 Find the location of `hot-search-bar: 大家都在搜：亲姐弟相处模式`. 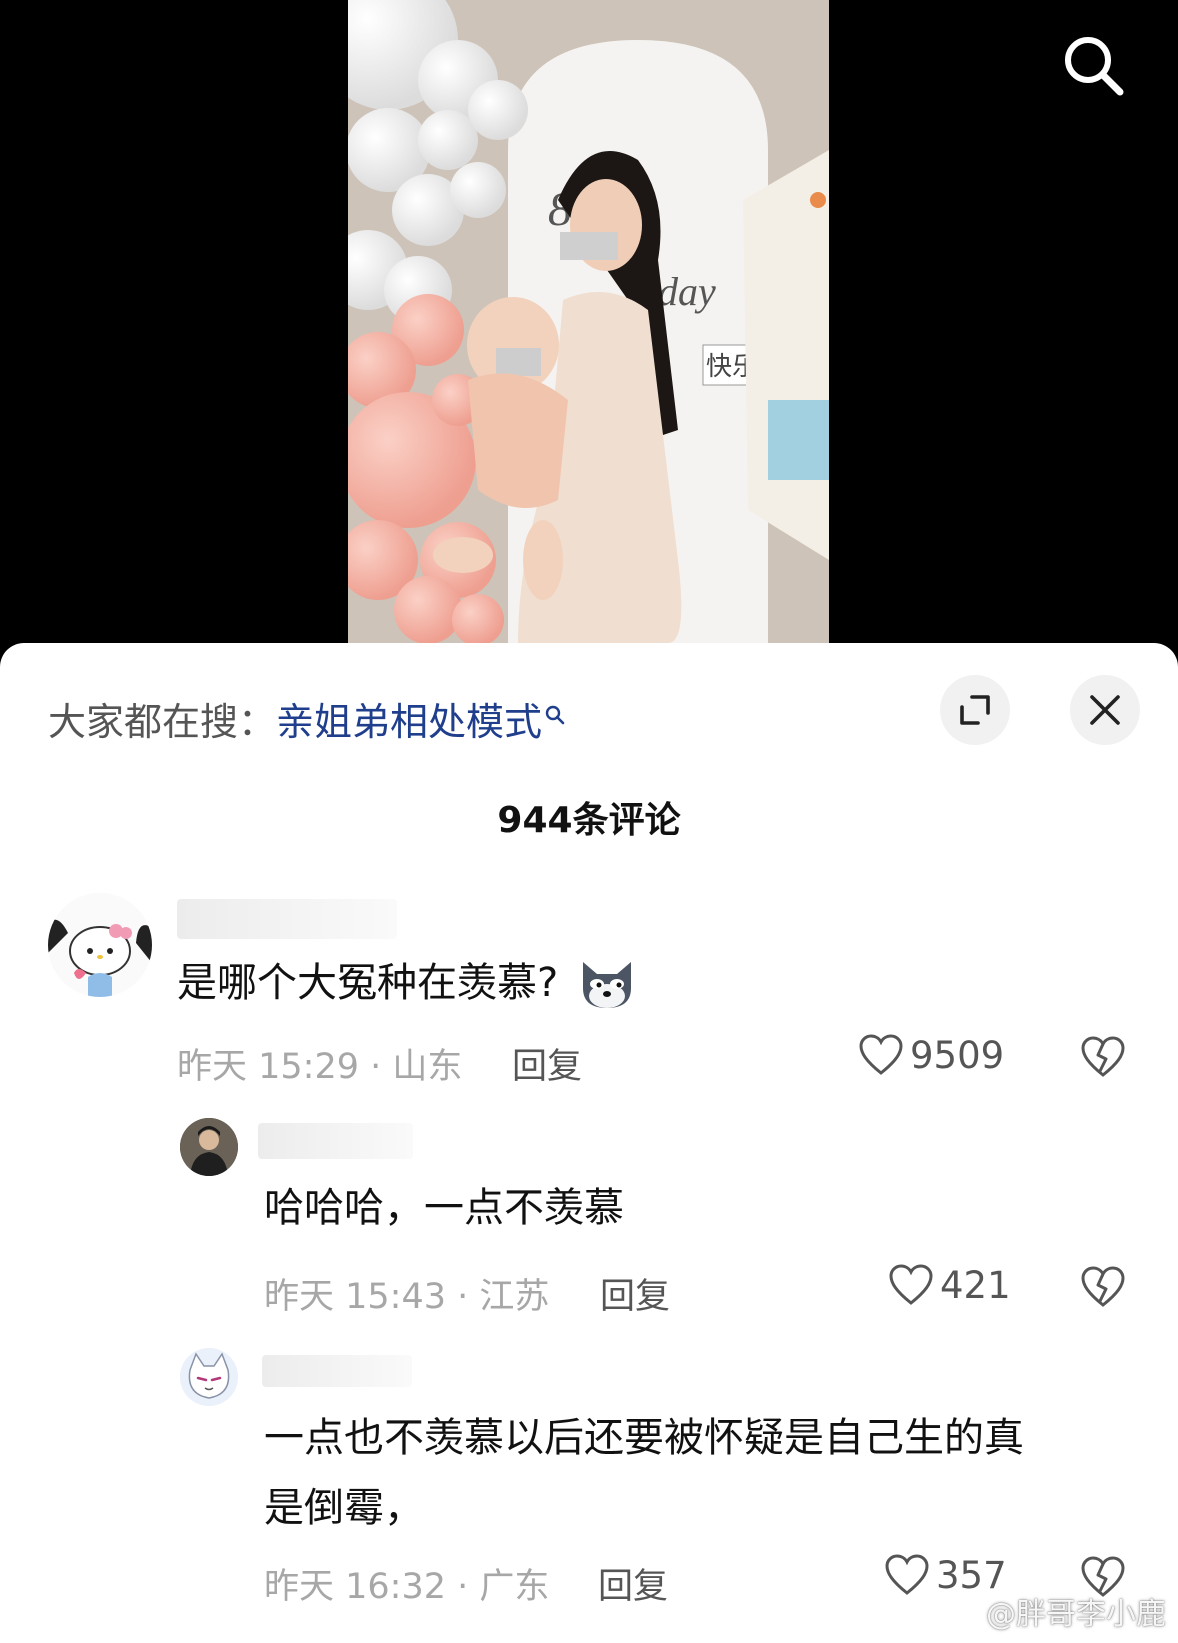

hot-search-bar: 大家都在搜：亲姐弟相处模式 is located at coordinates (307, 718).